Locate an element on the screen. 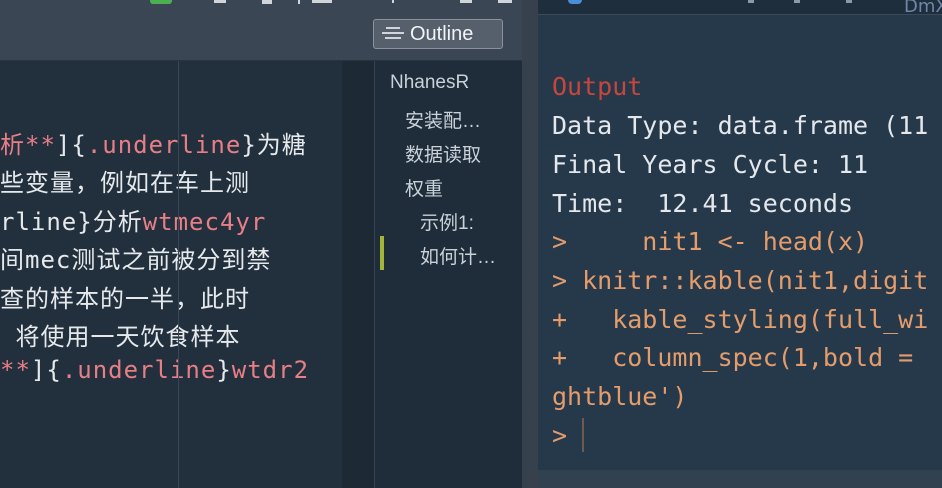 The image size is (942, 488). console-line: > nit1 <- head(x) is located at coordinates (710, 241).